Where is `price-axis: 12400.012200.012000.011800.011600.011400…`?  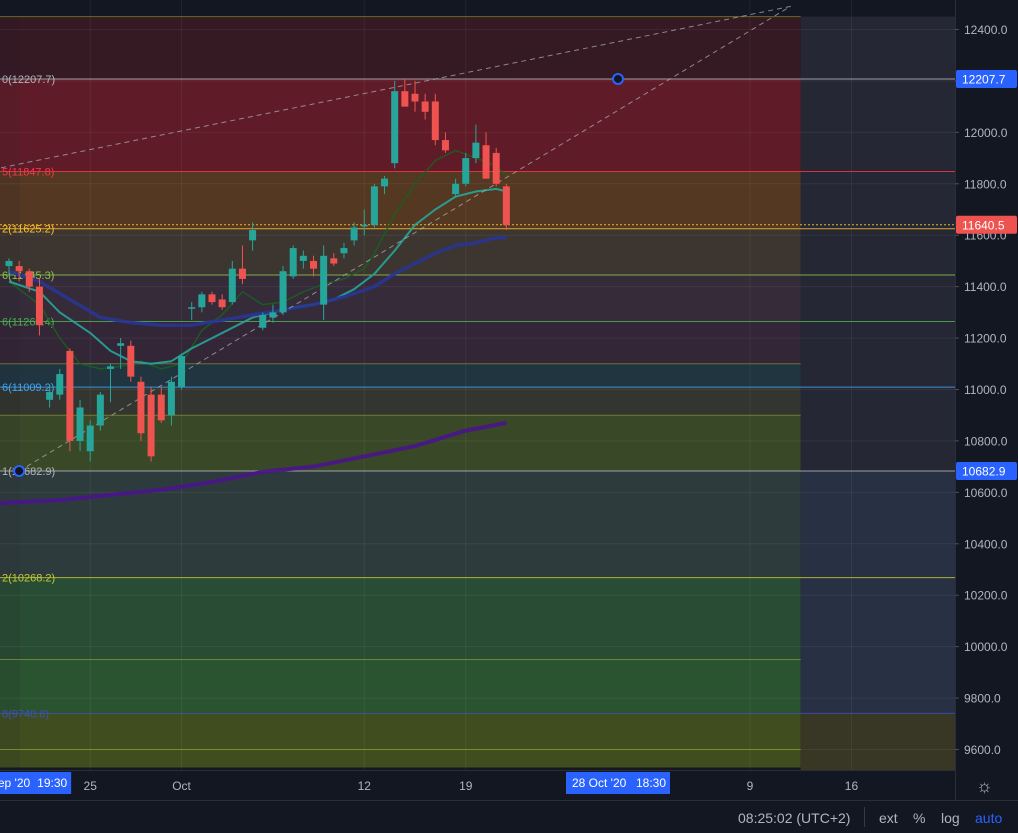 price-axis: 12400.012200.012000.011800.011600.011400… is located at coordinates (986, 400).